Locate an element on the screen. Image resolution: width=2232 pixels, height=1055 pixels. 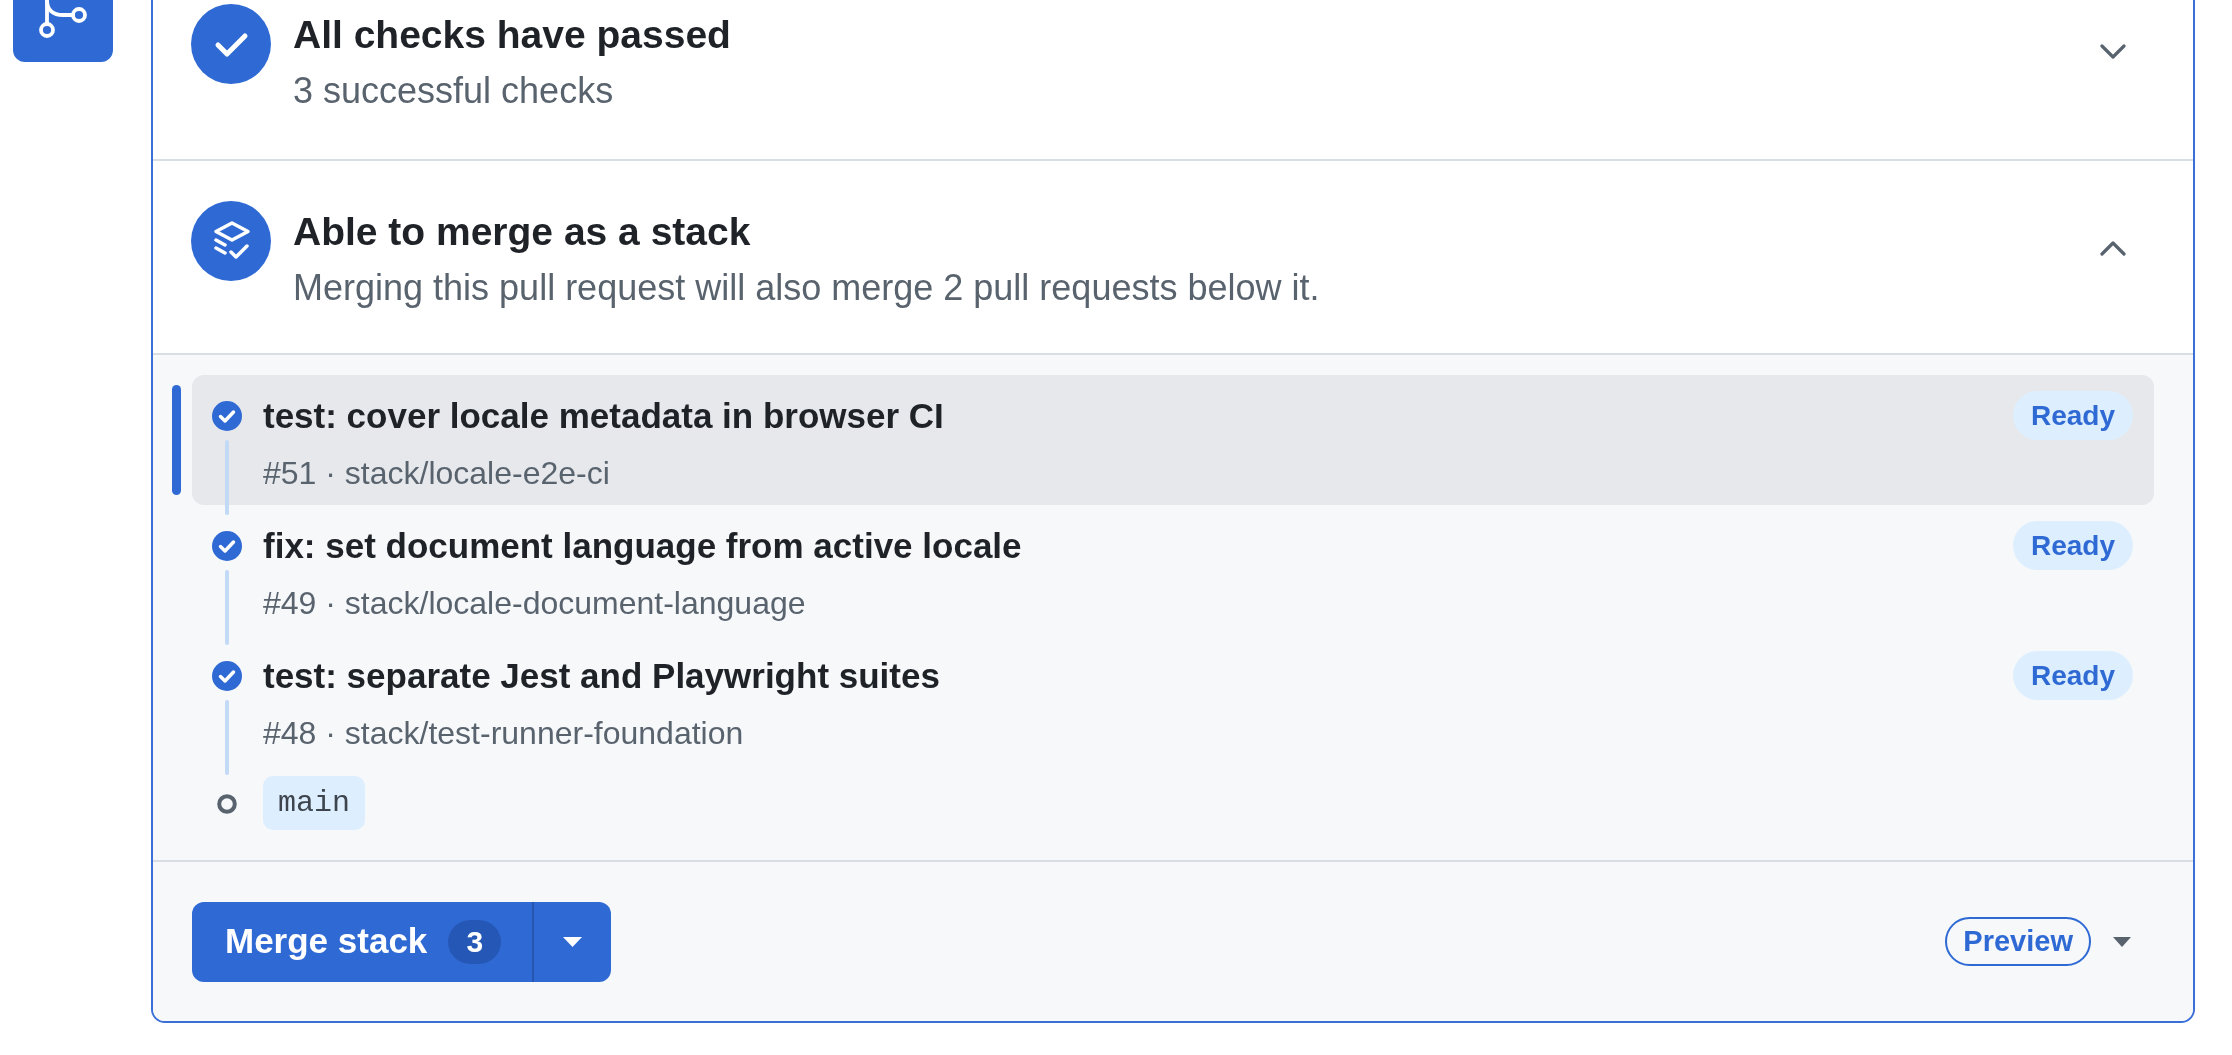
section-title: Able to merge as a stack is located at coordinates (522, 232).